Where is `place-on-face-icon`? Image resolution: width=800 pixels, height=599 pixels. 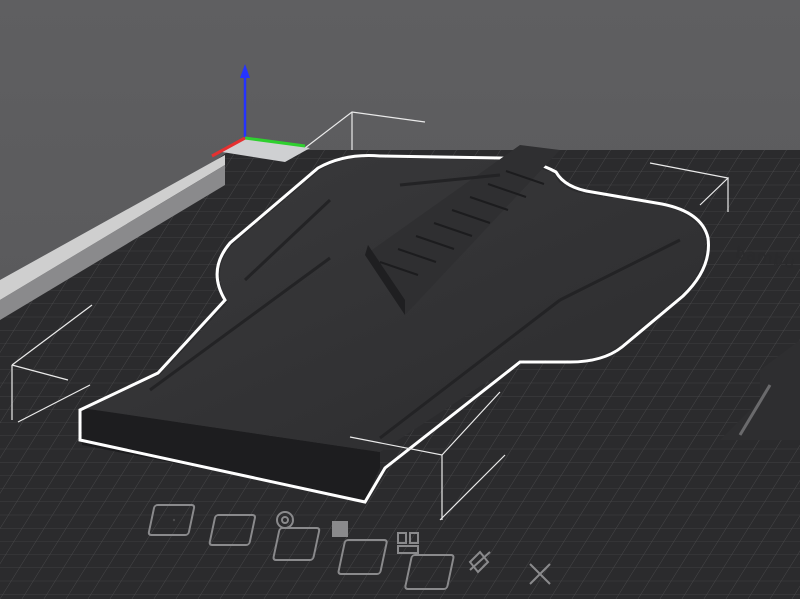 place-on-face-icon is located at coordinates (340, 529).